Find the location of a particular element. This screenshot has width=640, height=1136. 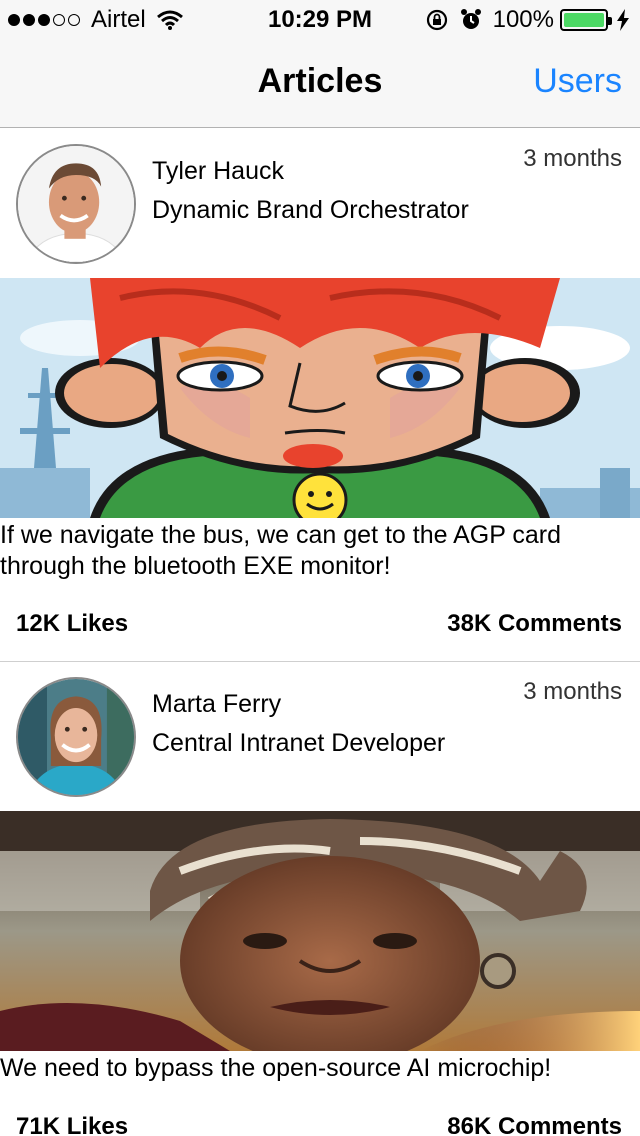

likes-count: 12K Likes is located at coordinates (72, 624).